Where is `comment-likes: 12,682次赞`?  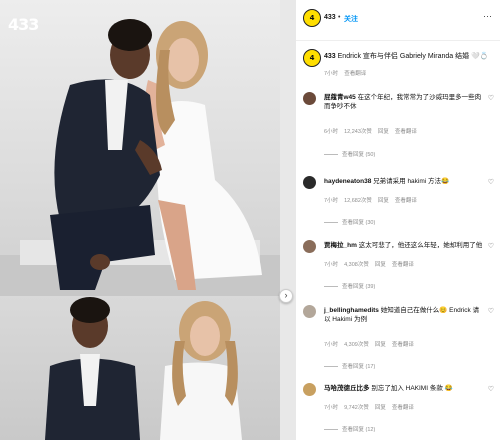
comment-likes: 12,682次赞 is located at coordinates (358, 201).